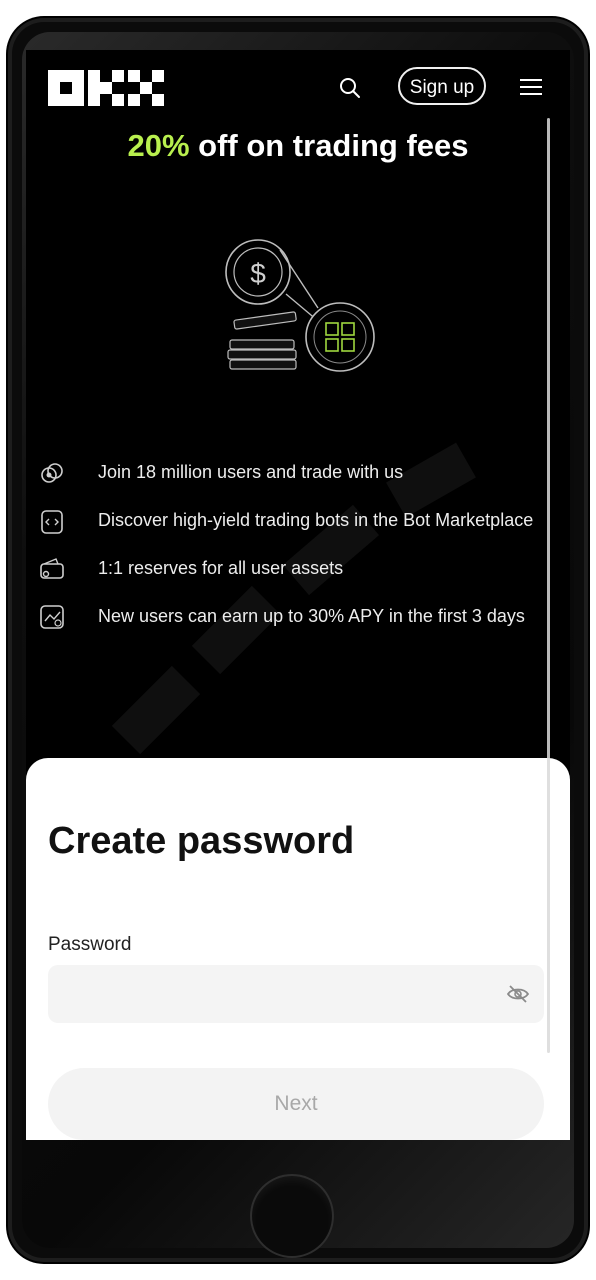 The width and height of the screenshot is (596, 1280). Describe the element at coordinates (221, 568) in the screenshot. I see `feature-text: 1:1 reserves for all user assets` at that location.